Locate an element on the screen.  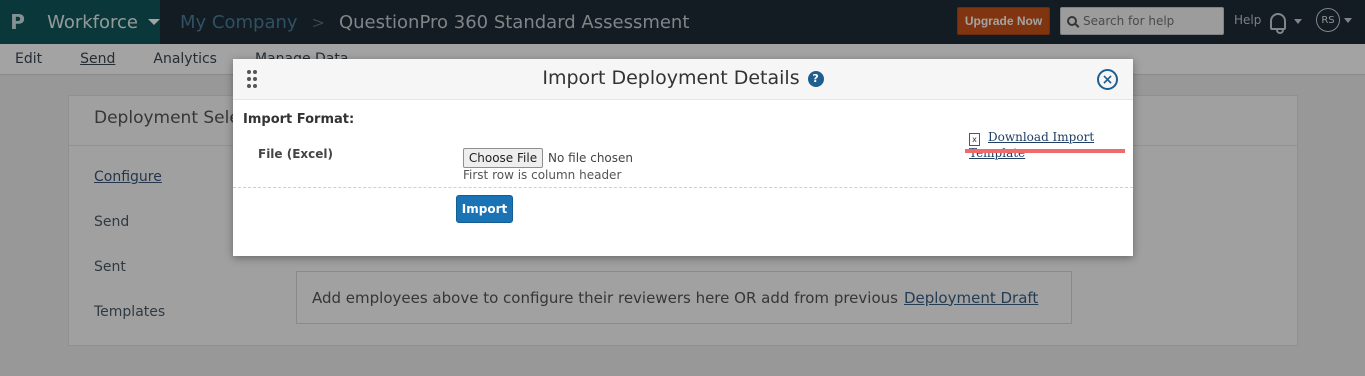
file-excel-label: File (Excel) is located at coordinates (296, 154).